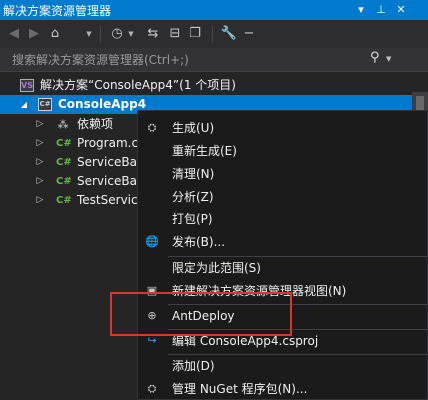  Describe the element at coordinates (45, 104) in the screenshot. I see `csharp-project-icon: C#` at that location.